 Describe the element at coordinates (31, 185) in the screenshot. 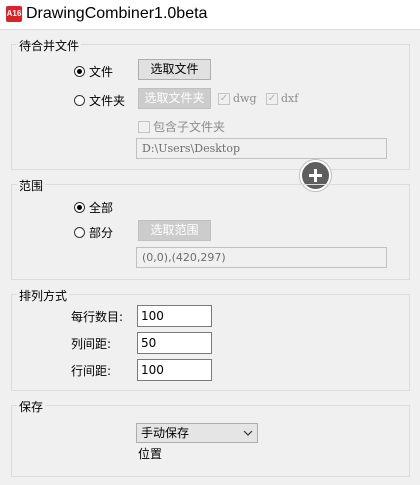

I see `range-group-title: 范围` at that location.